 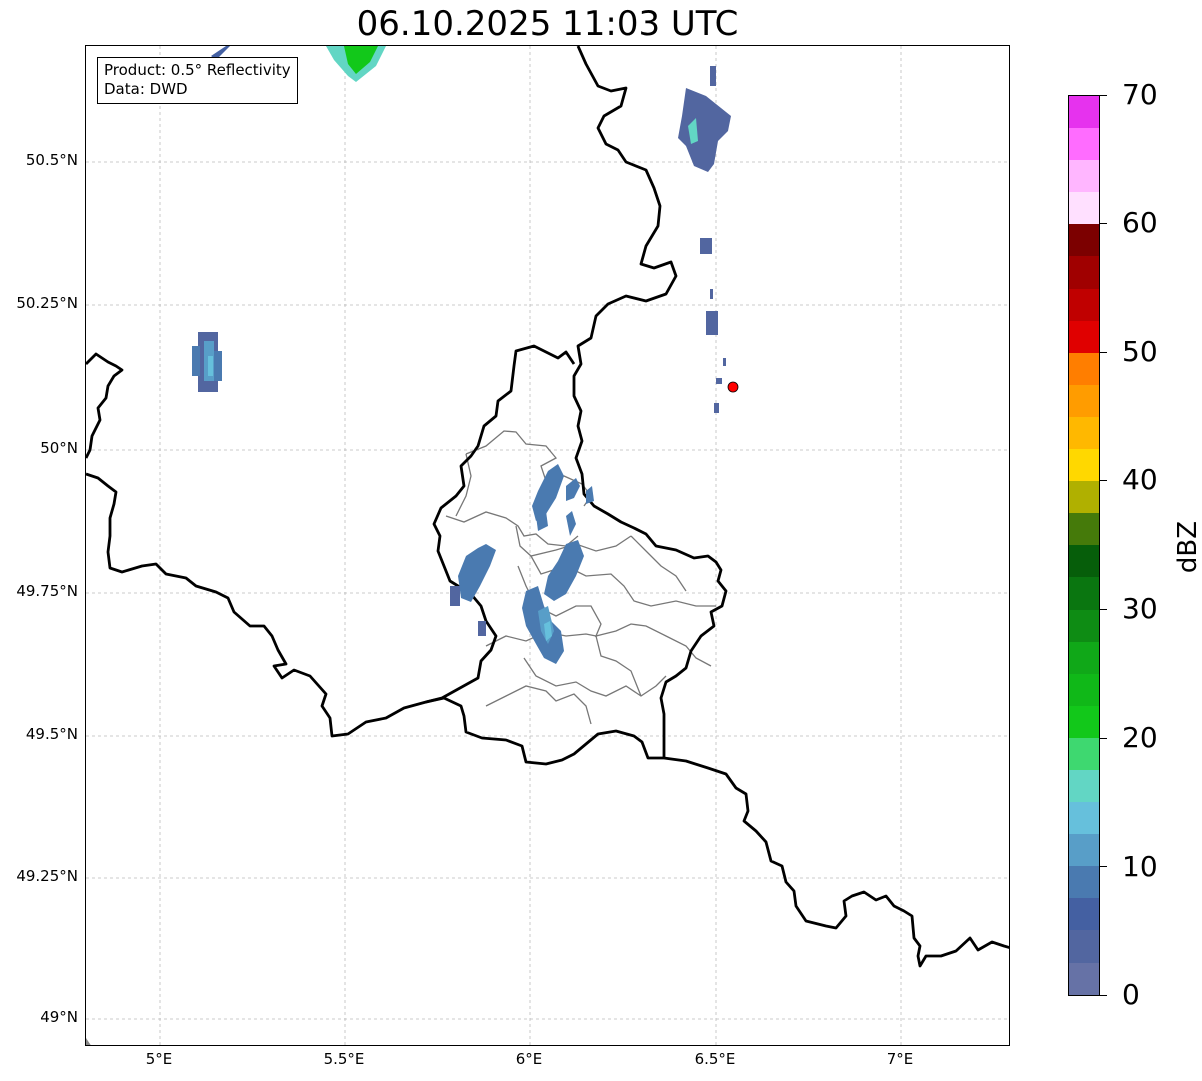 What do you see at coordinates (197, 80) in the screenshot?
I see `info-box: Product: 0.5° Reflectivity Data: DWD` at bounding box center [197, 80].